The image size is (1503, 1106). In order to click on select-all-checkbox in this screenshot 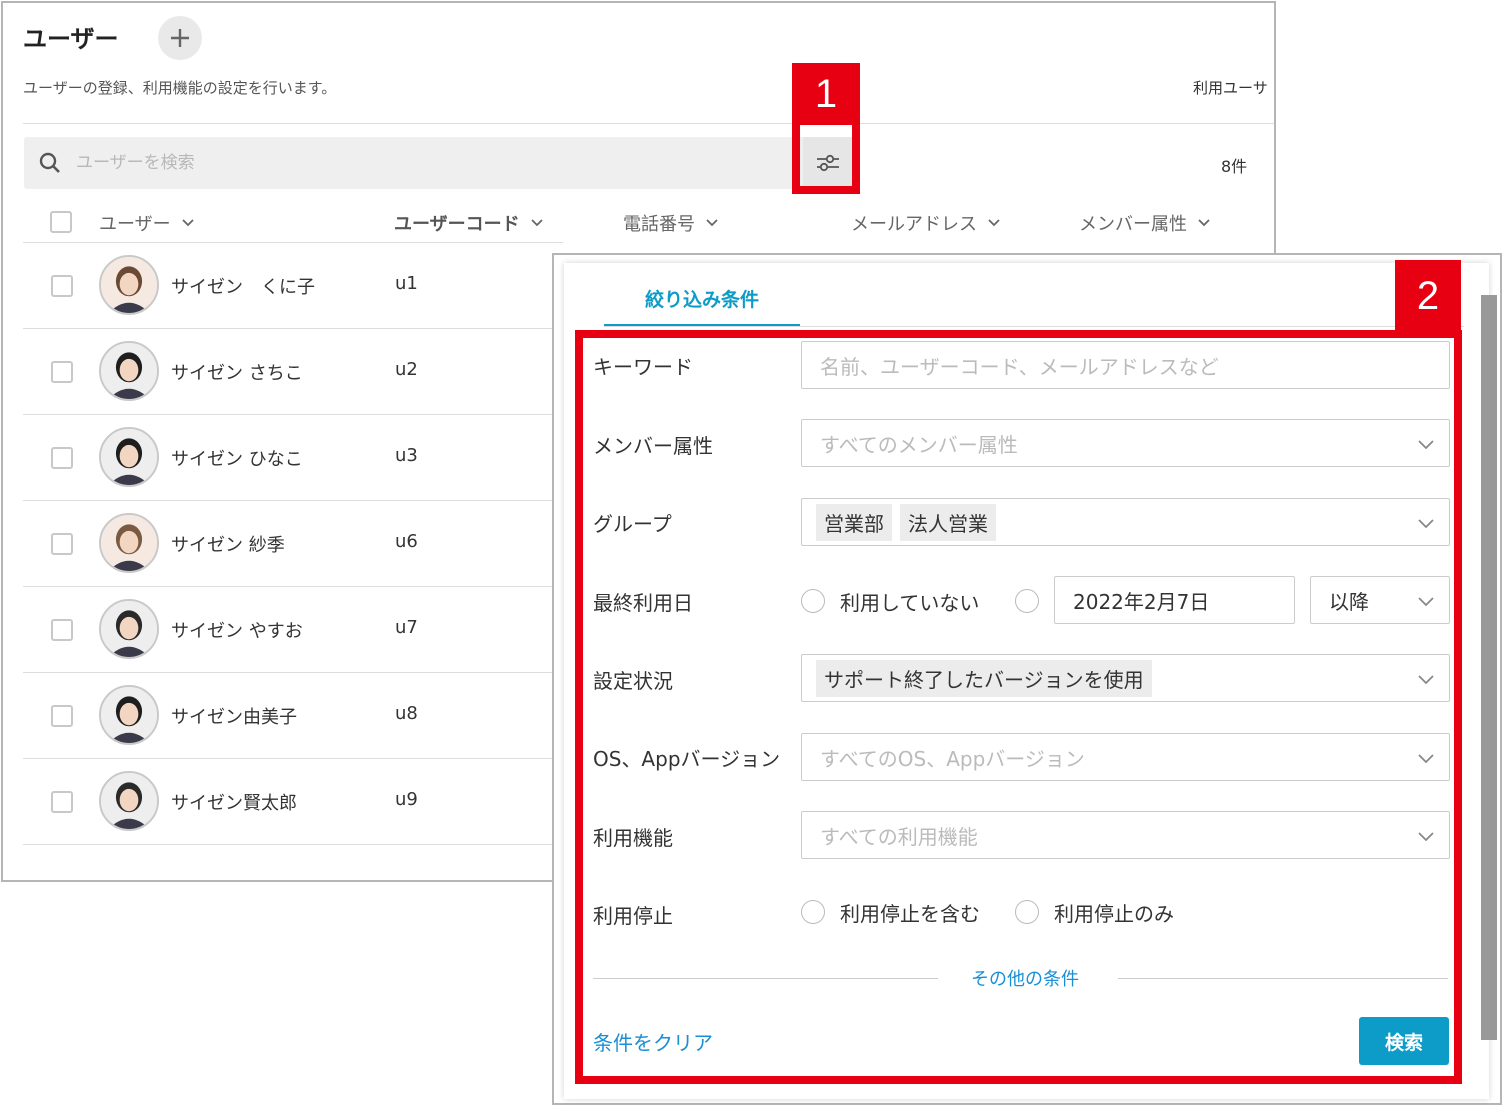, I will do `click(61, 222)`.